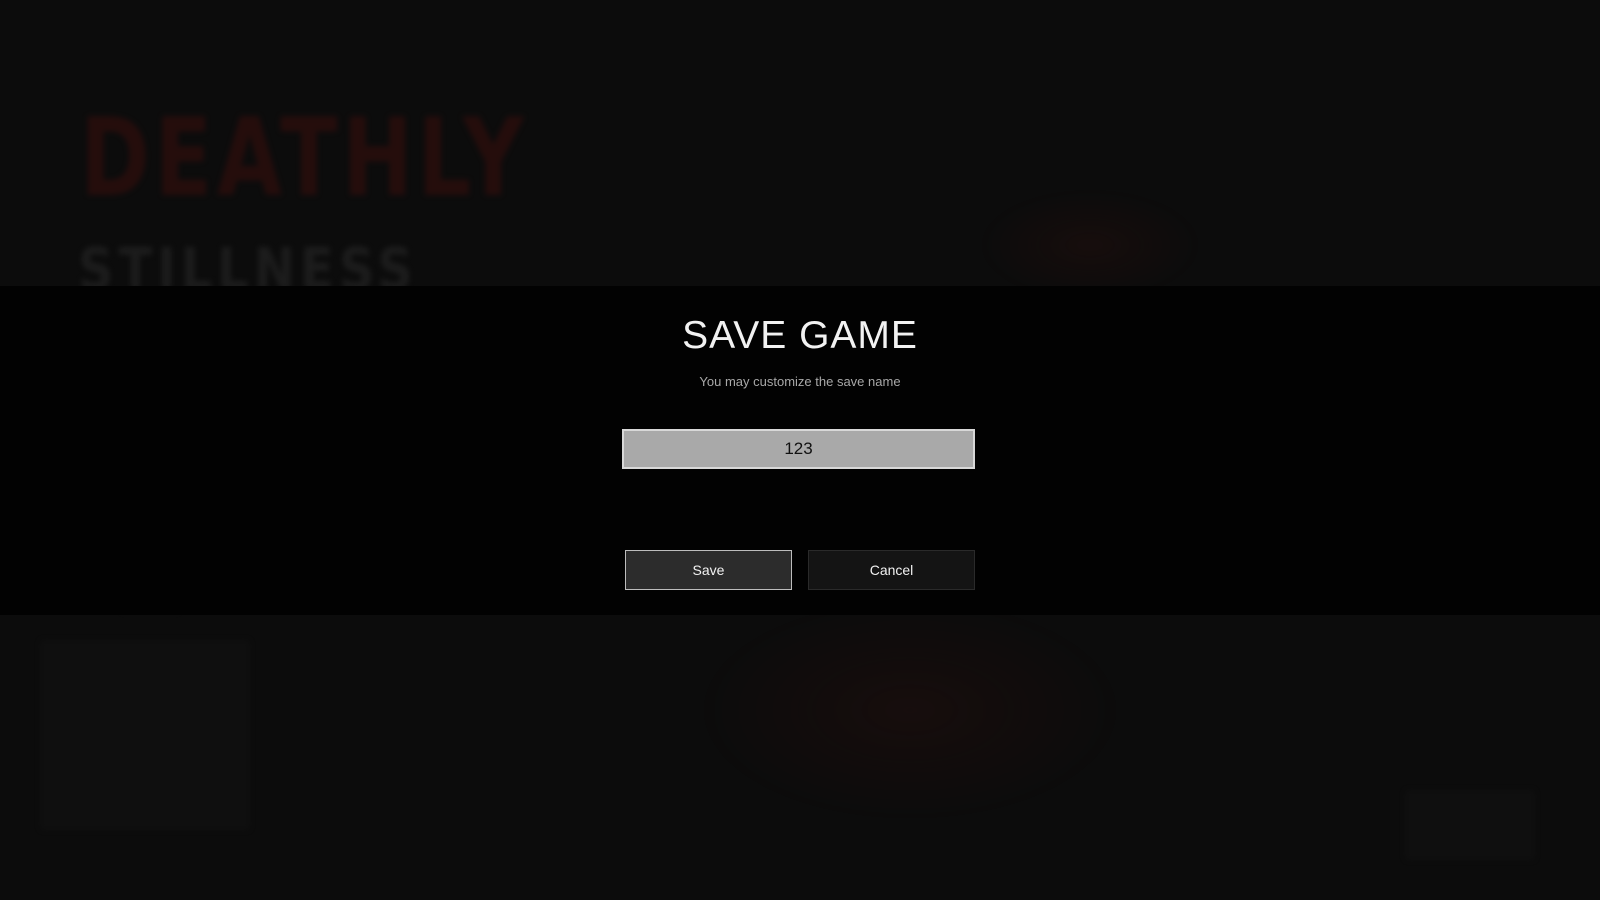 The image size is (1600, 900). I want to click on save-name-input, so click(798, 449).